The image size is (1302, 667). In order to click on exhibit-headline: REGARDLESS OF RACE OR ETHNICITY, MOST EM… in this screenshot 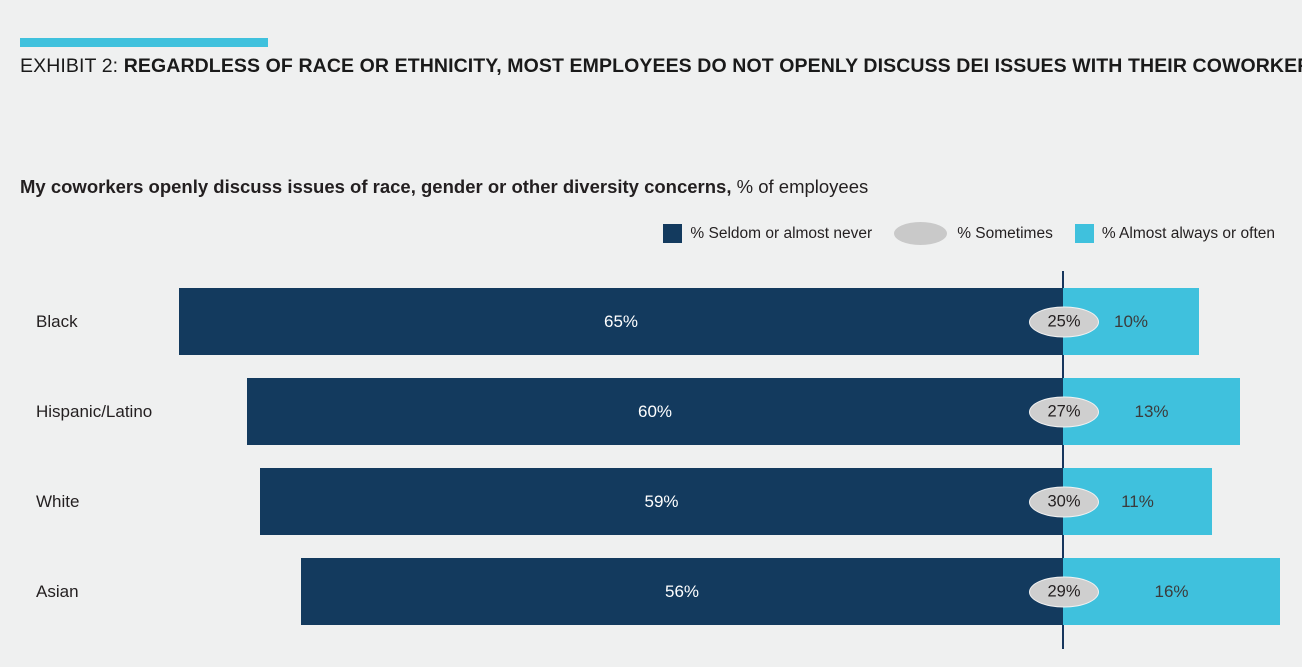, I will do `click(712, 66)`.